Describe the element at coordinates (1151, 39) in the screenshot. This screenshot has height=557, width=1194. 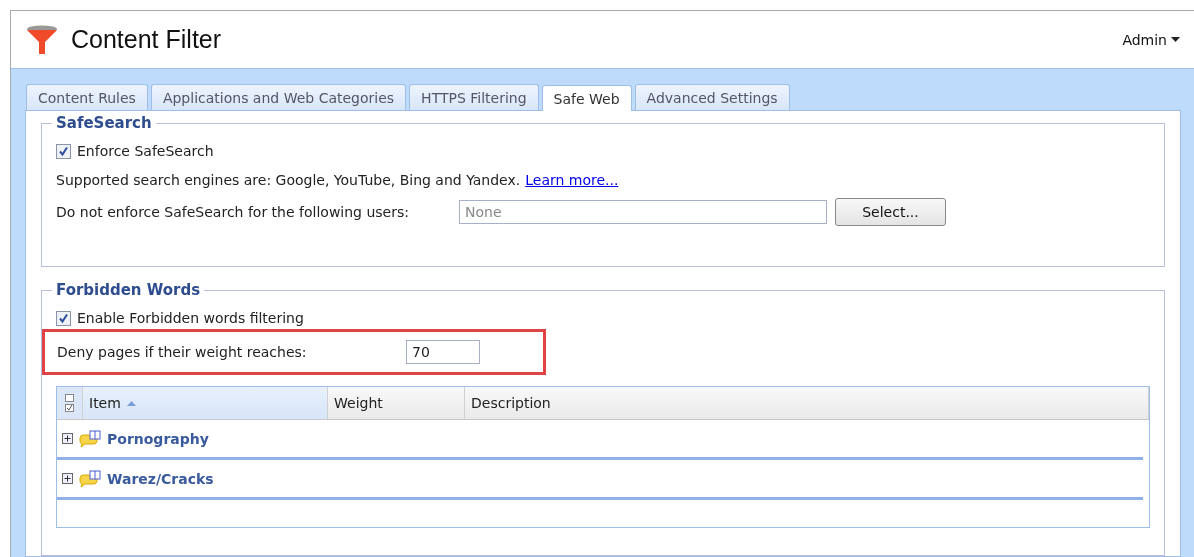
I see `user-menu: Admin` at that location.